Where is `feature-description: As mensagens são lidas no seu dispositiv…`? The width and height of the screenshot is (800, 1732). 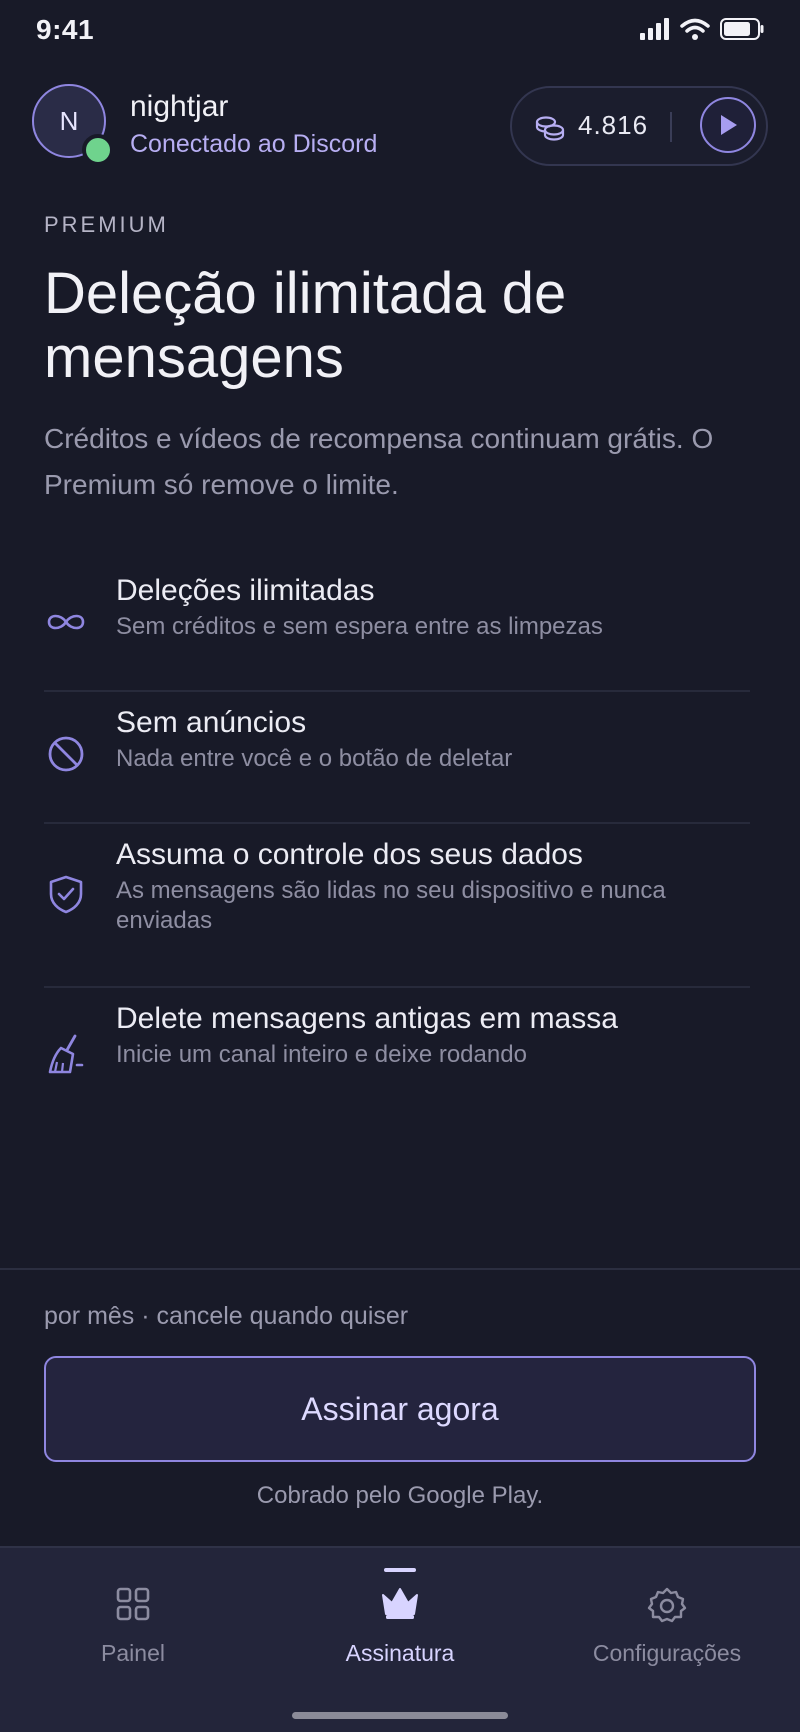 feature-description: As mensagens são lidas no seu dispositiv… is located at coordinates (391, 905).